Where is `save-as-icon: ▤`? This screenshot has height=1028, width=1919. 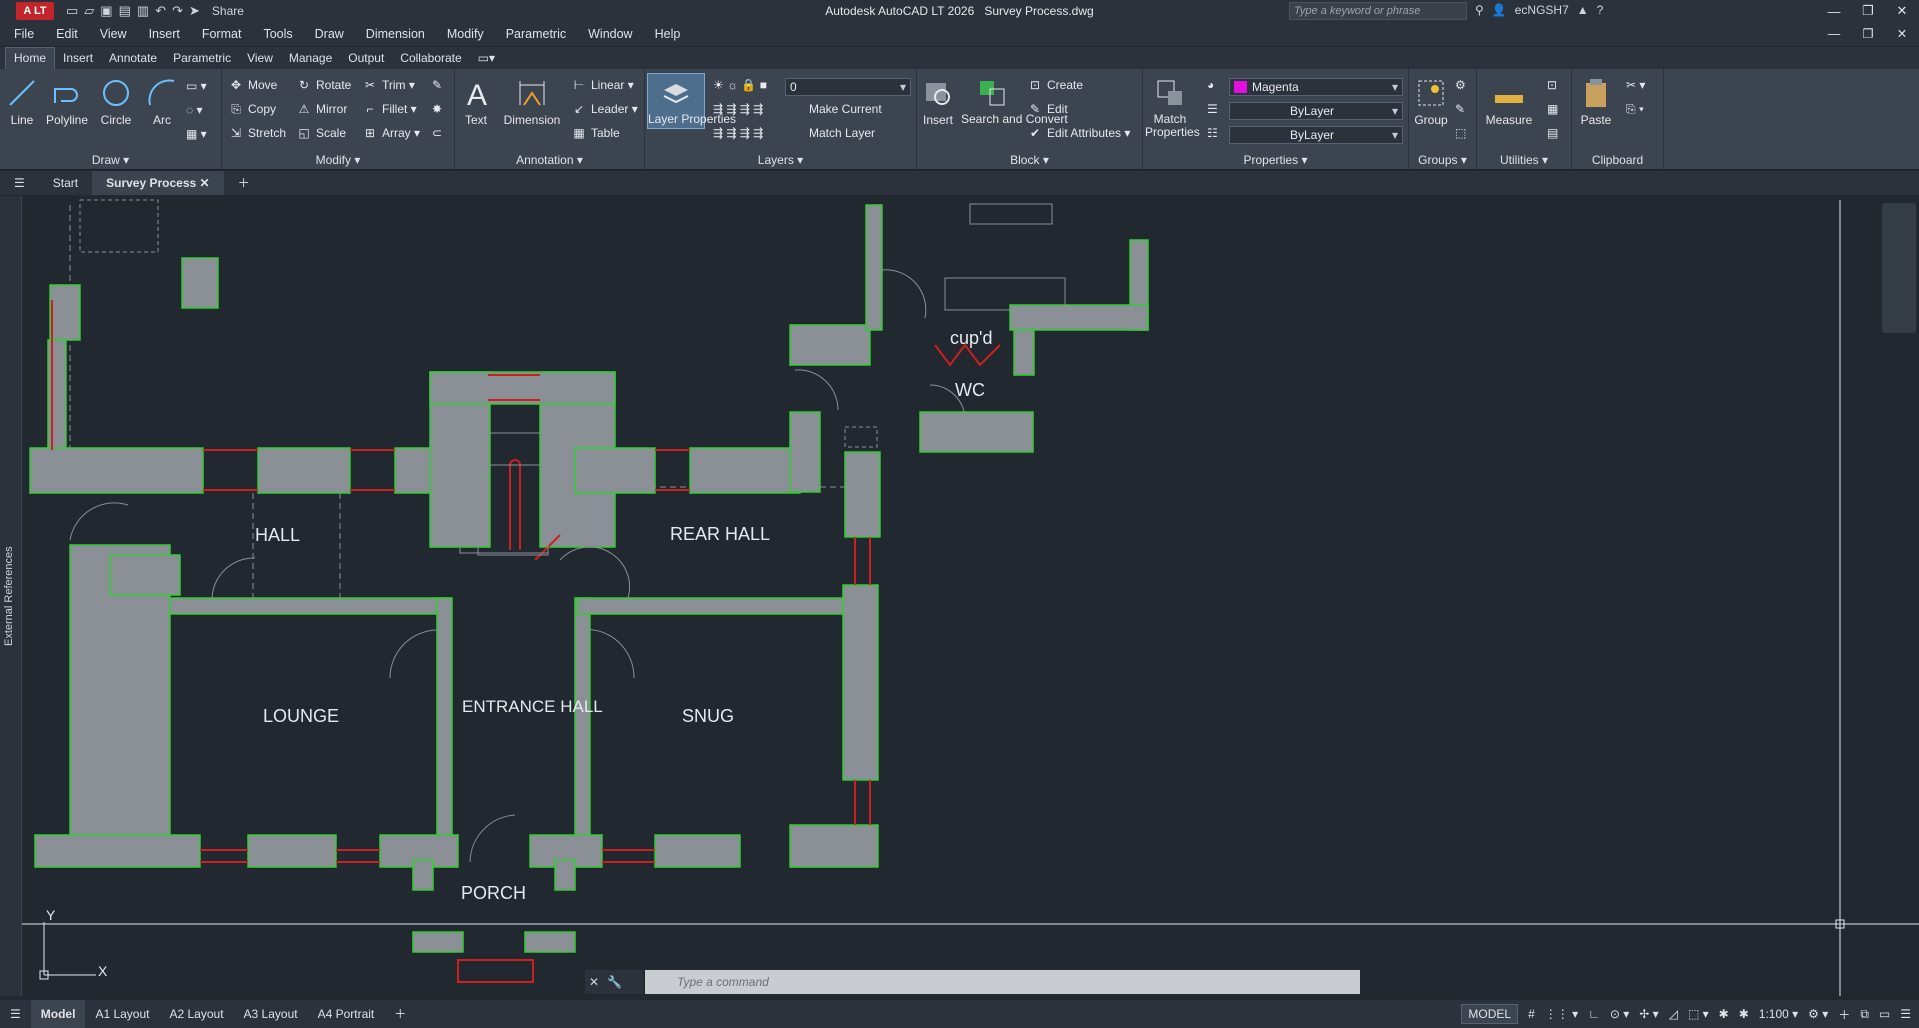
save-as-icon: ▤ is located at coordinates (125, 11).